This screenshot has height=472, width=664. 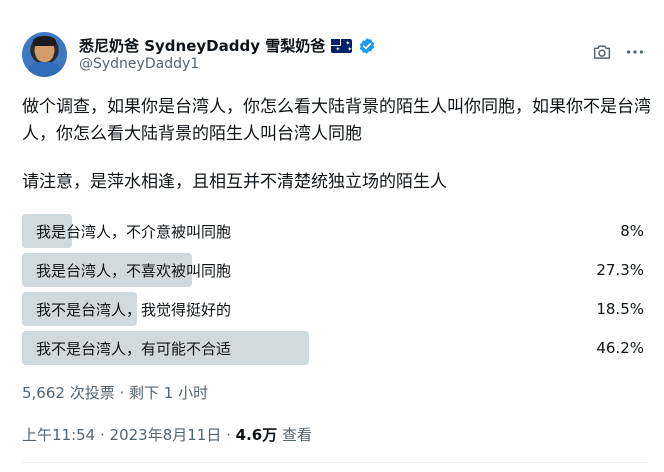 What do you see at coordinates (632, 231) in the screenshot?
I see `poll-option-percent: 8%` at bounding box center [632, 231].